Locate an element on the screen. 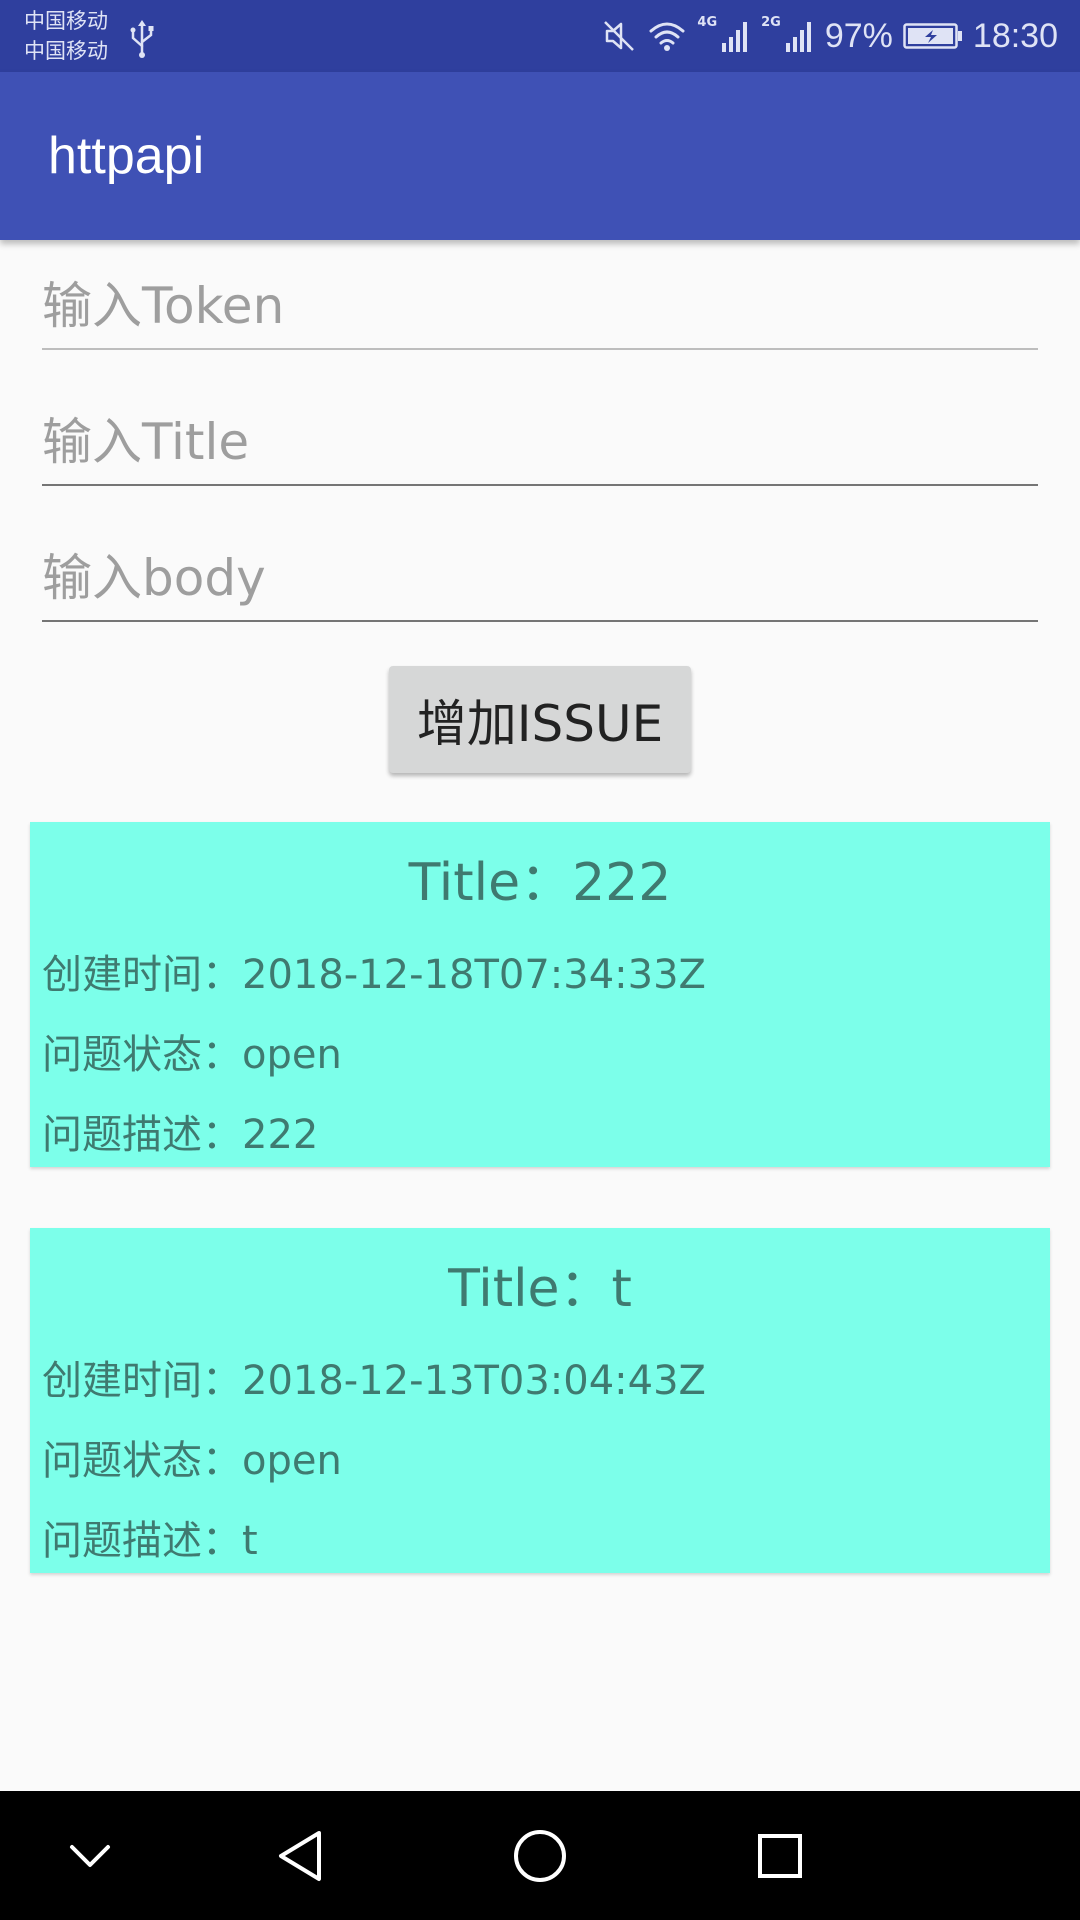  back-button is located at coordinates (300, 1855).